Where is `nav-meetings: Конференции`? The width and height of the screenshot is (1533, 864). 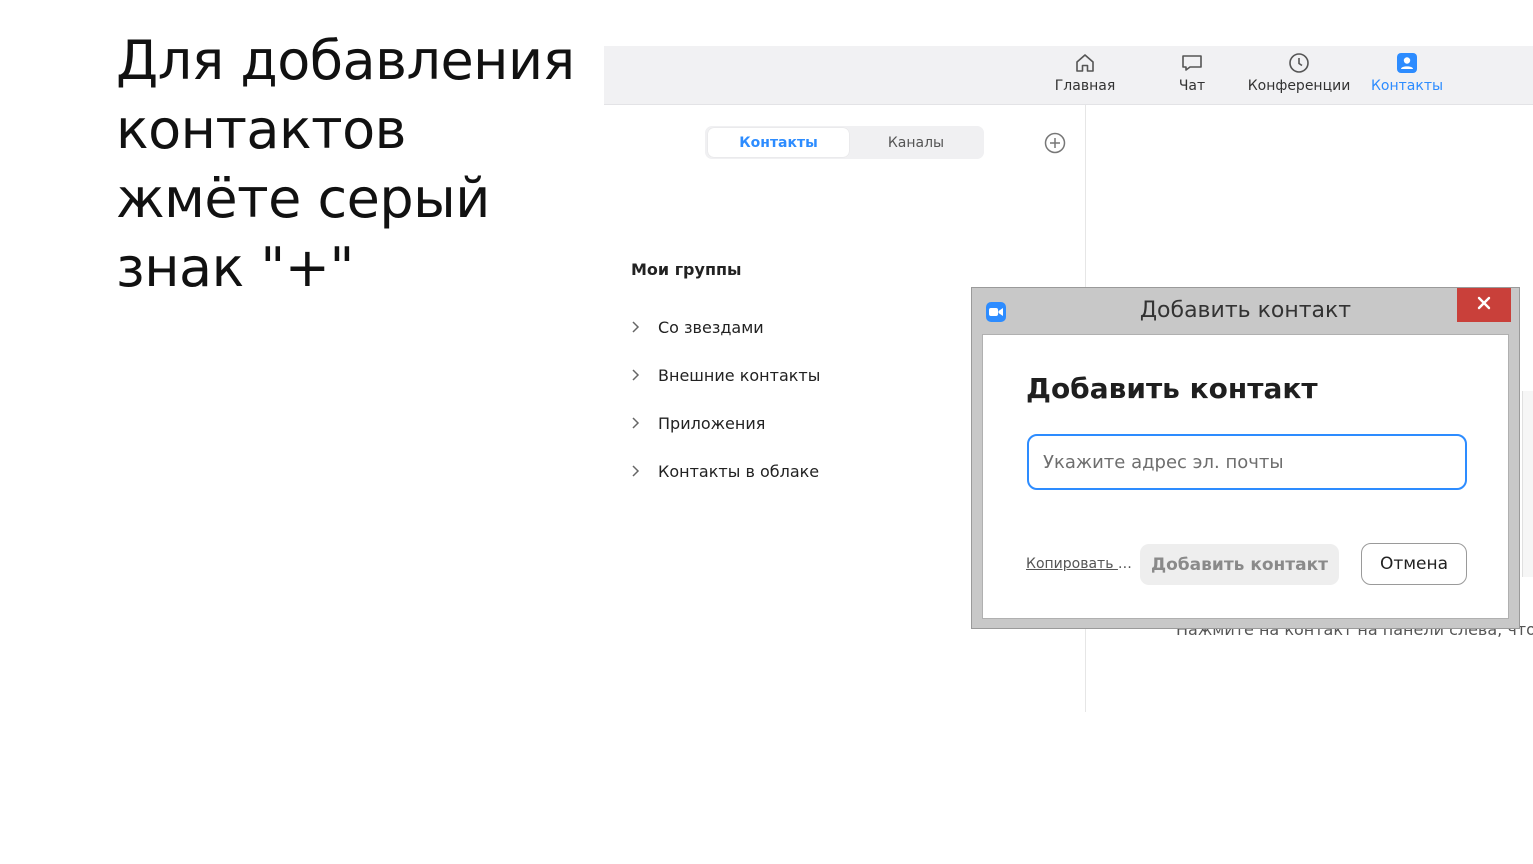
nav-meetings: Конференции is located at coordinates (1299, 75).